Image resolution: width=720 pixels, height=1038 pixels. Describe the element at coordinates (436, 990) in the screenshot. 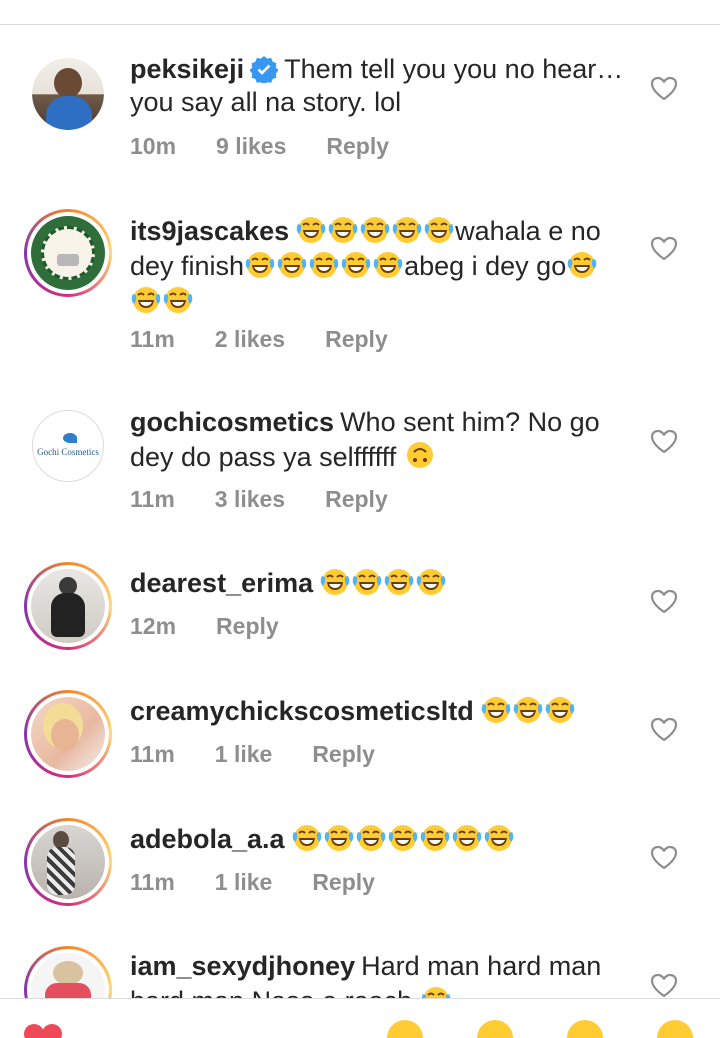

I see `laughing-emoji` at that location.